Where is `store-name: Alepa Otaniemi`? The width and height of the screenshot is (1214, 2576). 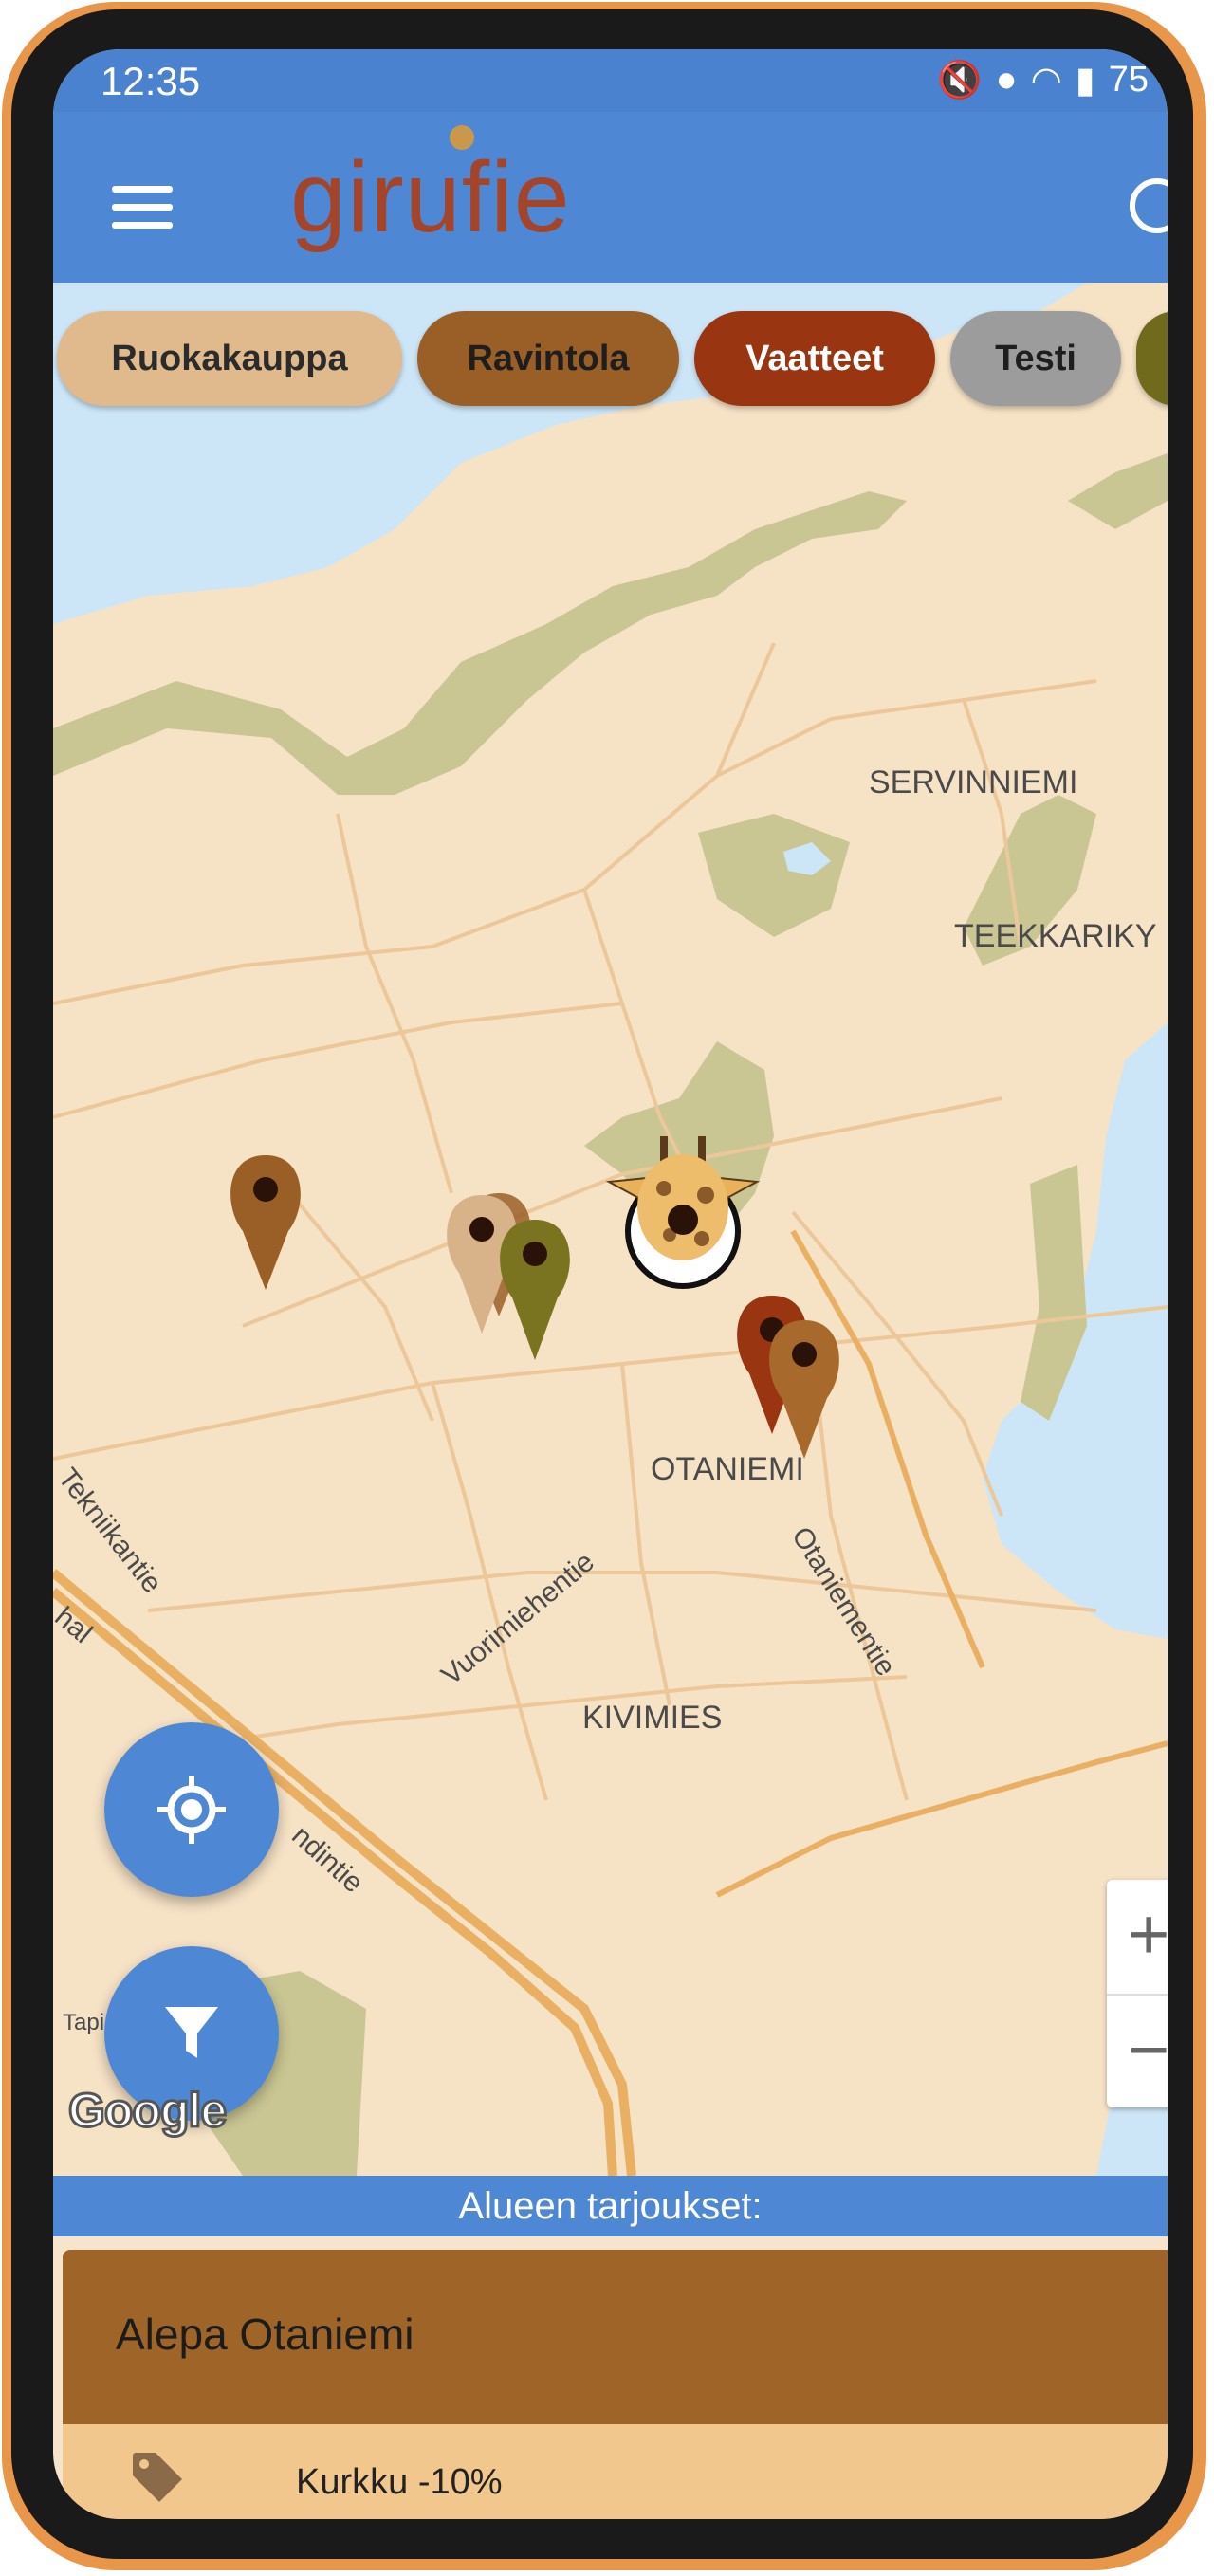 store-name: Alepa Otaniemi is located at coordinates (265, 2334).